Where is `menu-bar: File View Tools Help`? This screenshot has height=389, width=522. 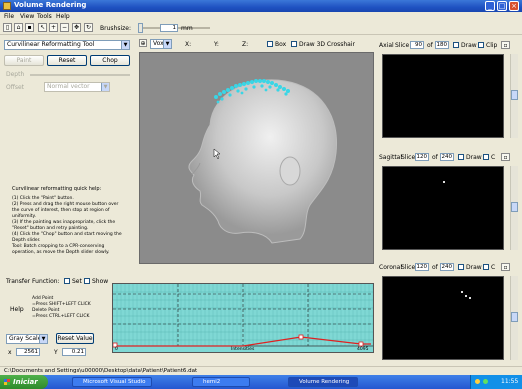 menu-bar: File View Tools Help is located at coordinates (261, 16).